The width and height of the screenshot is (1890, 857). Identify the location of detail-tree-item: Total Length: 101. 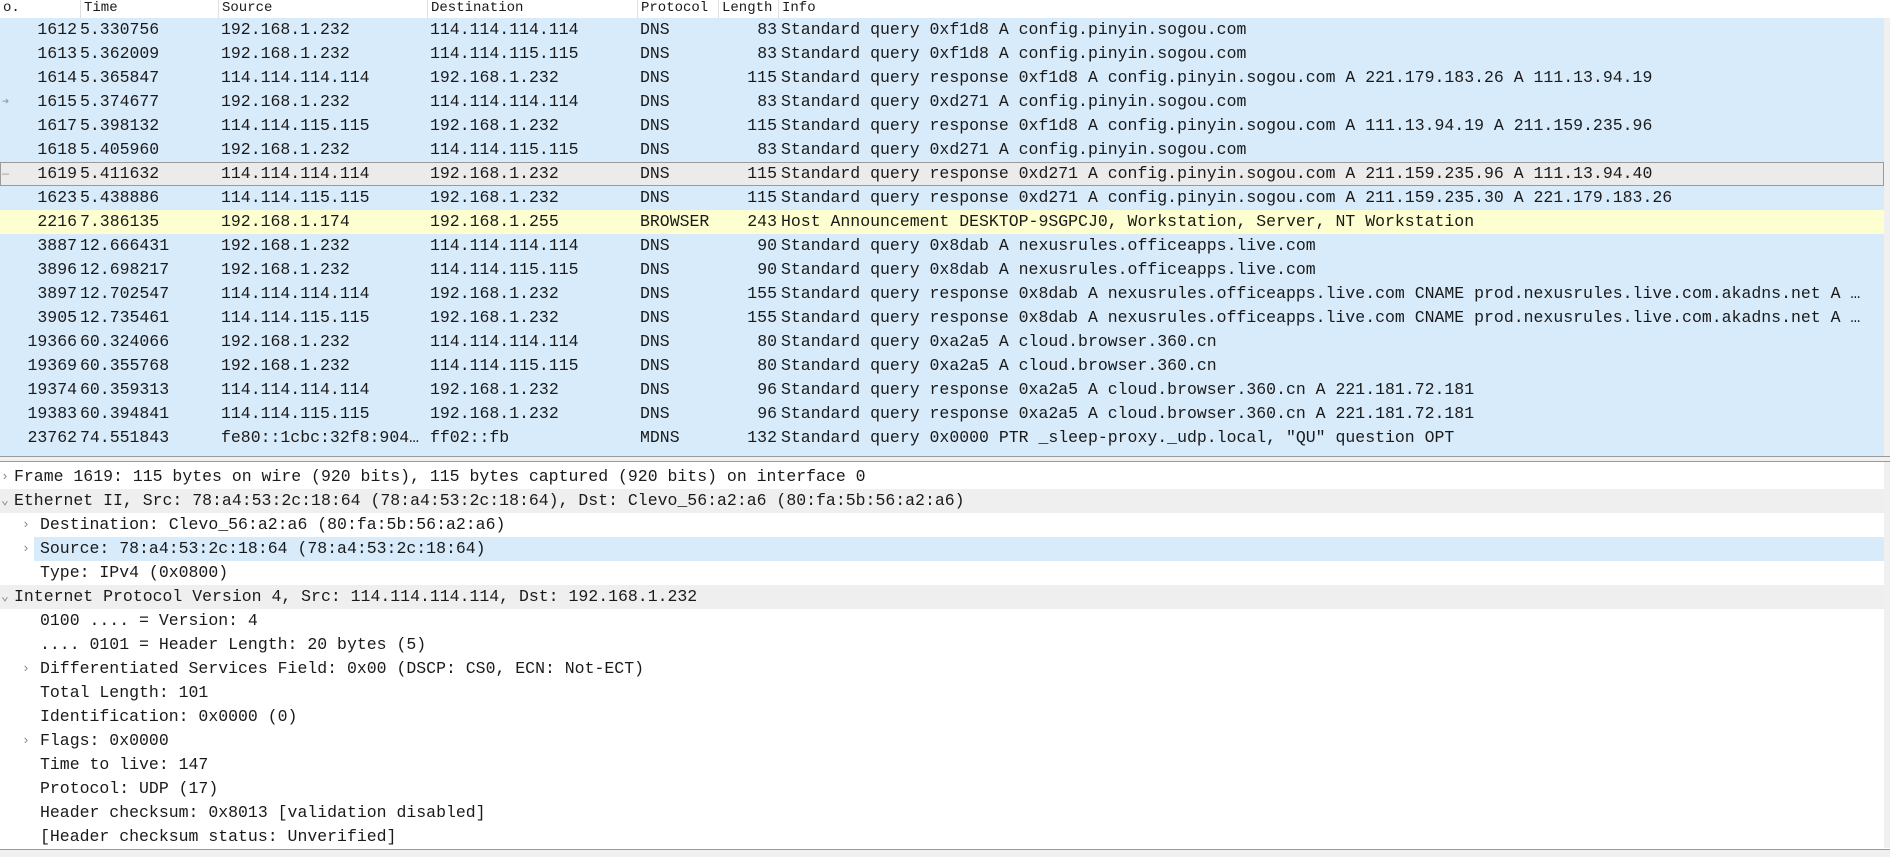
(942, 693).